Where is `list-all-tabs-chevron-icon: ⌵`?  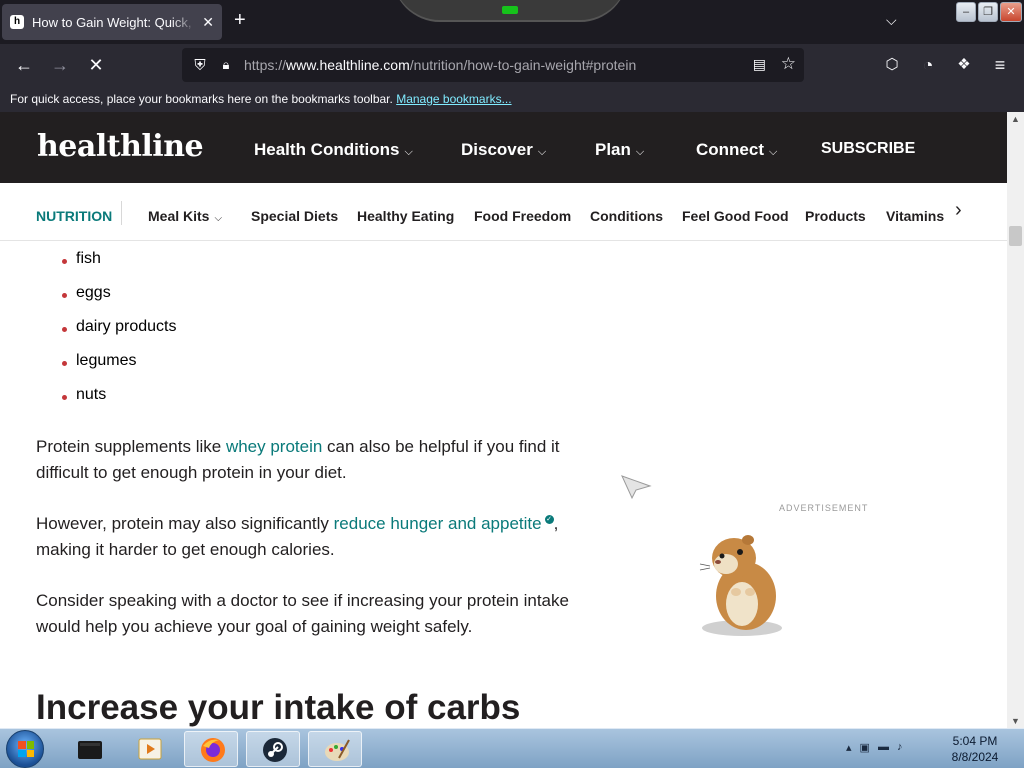
list-all-tabs-chevron-icon: ⌵ is located at coordinates (891, 20).